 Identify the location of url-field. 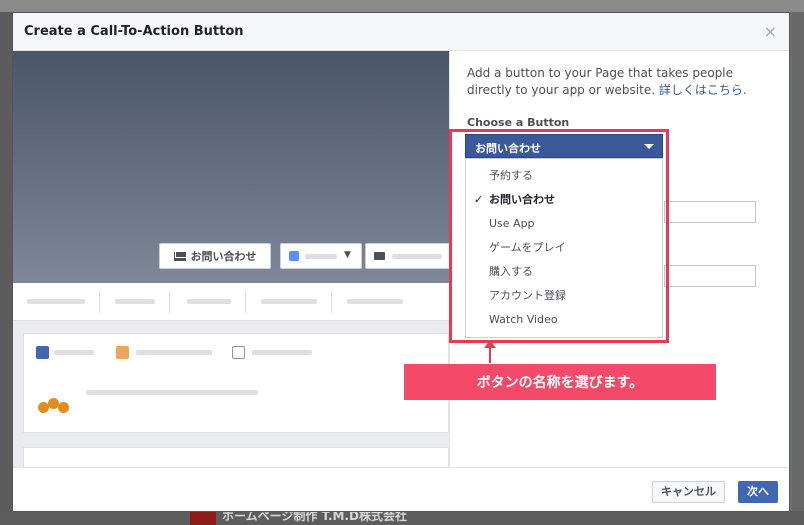
(710, 212).